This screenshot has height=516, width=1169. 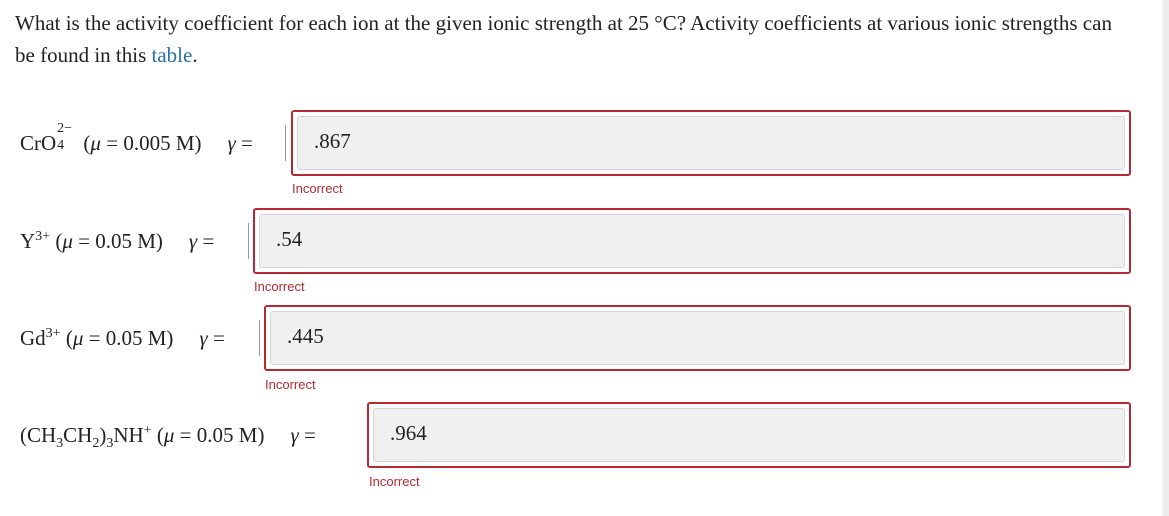 I want to click on ion-label-gadolinium: Gd3+ (μ = 0.05 M) γ =, so click(x=122, y=338).